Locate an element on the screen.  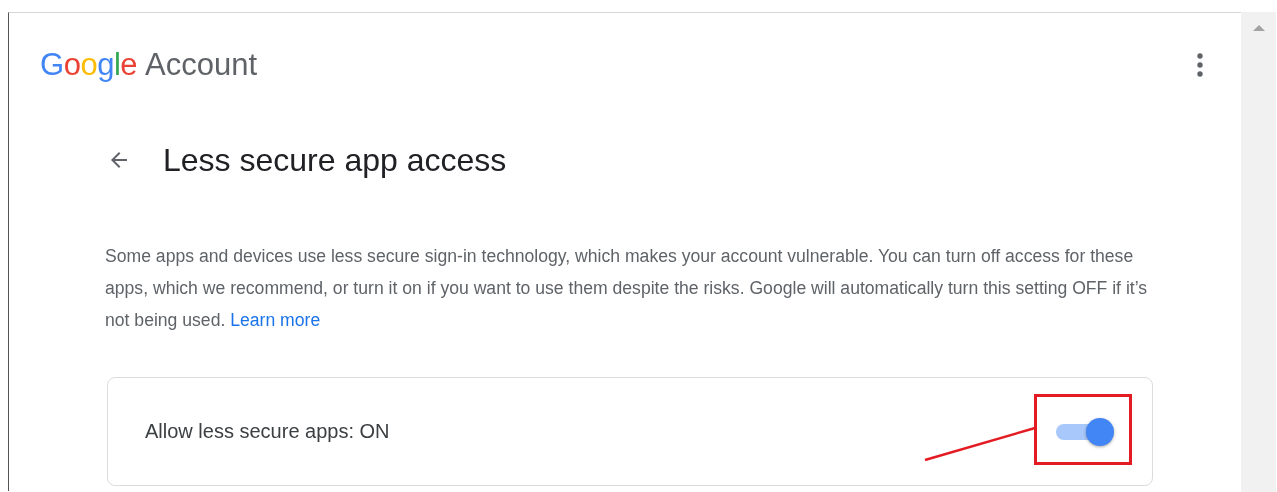
more-options-icon is located at coordinates (1200, 65).